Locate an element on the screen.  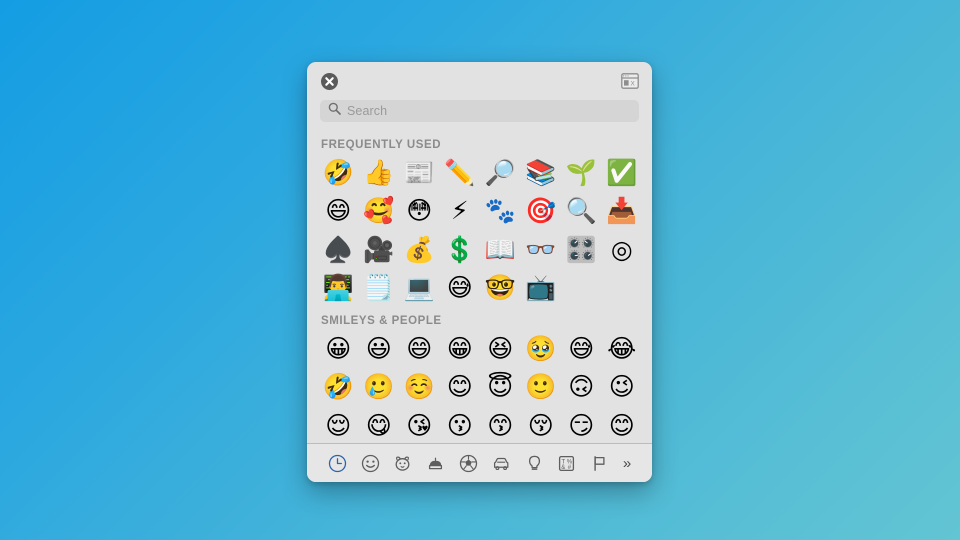
emoji-cell: 📥 is located at coordinates (622, 211).